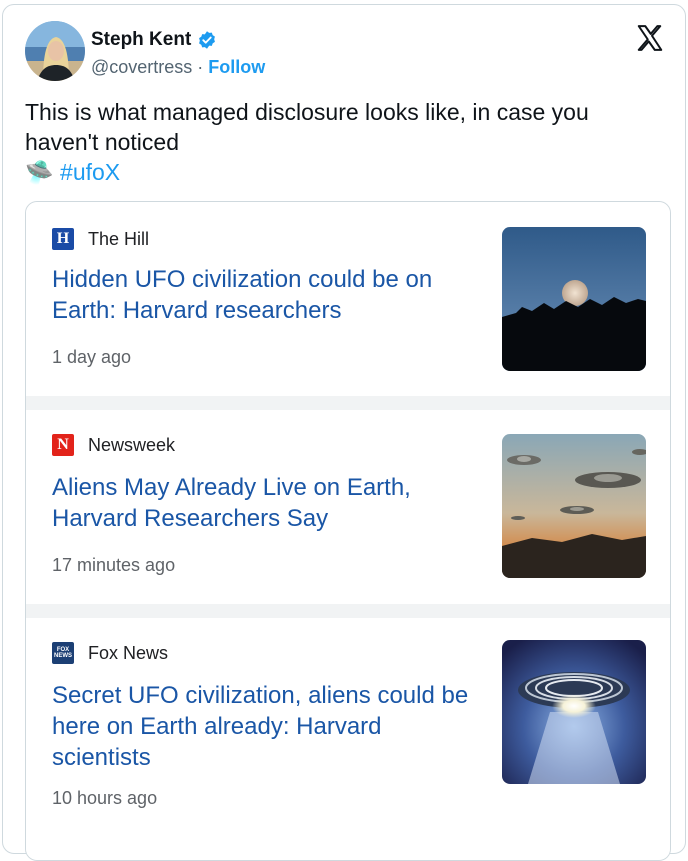 Image resolution: width=688 pixels, height=861 pixels. Describe the element at coordinates (63, 239) in the screenshot. I see `the-hill-logo-icon: H` at that location.